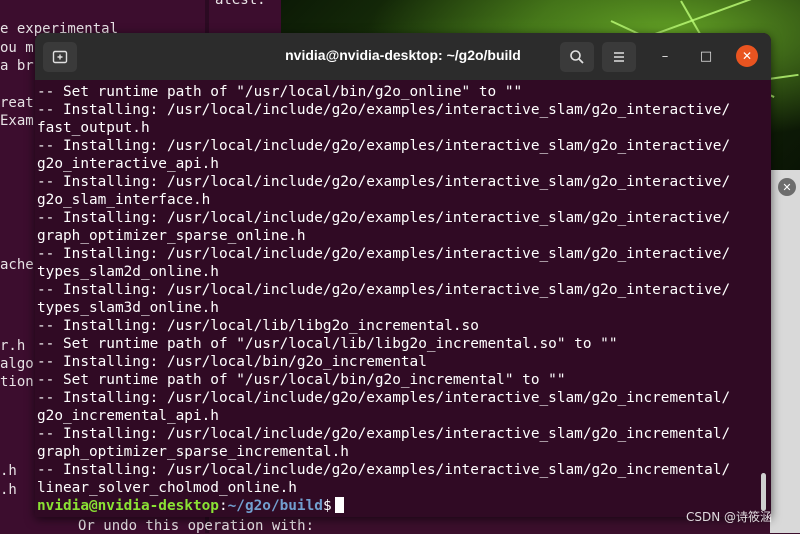  Describe the element at coordinates (729, 517) in the screenshot. I see `watermark: CSDN @诗筱涵` at that location.